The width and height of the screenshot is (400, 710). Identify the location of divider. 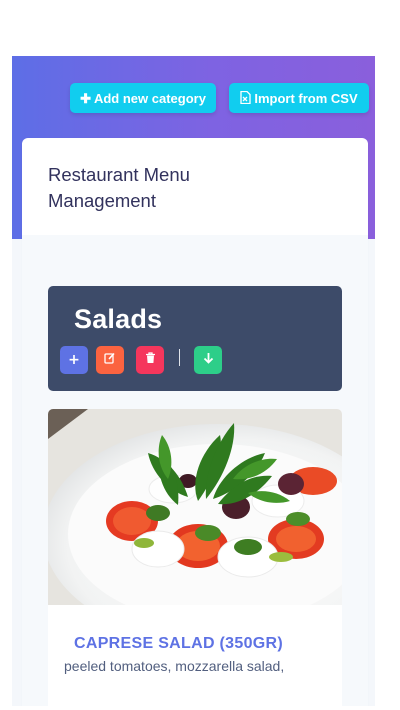
(179, 357).